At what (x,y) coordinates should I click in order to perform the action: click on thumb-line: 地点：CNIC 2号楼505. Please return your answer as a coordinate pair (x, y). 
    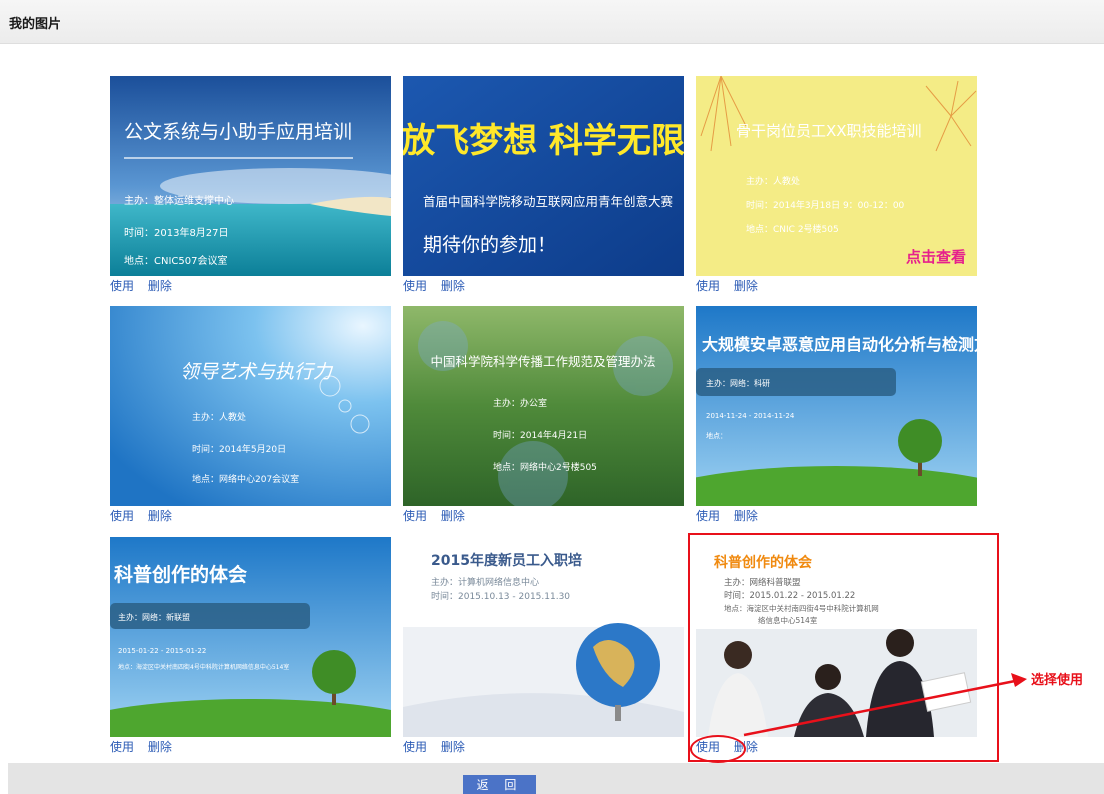
    Looking at the image, I should click on (792, 229).